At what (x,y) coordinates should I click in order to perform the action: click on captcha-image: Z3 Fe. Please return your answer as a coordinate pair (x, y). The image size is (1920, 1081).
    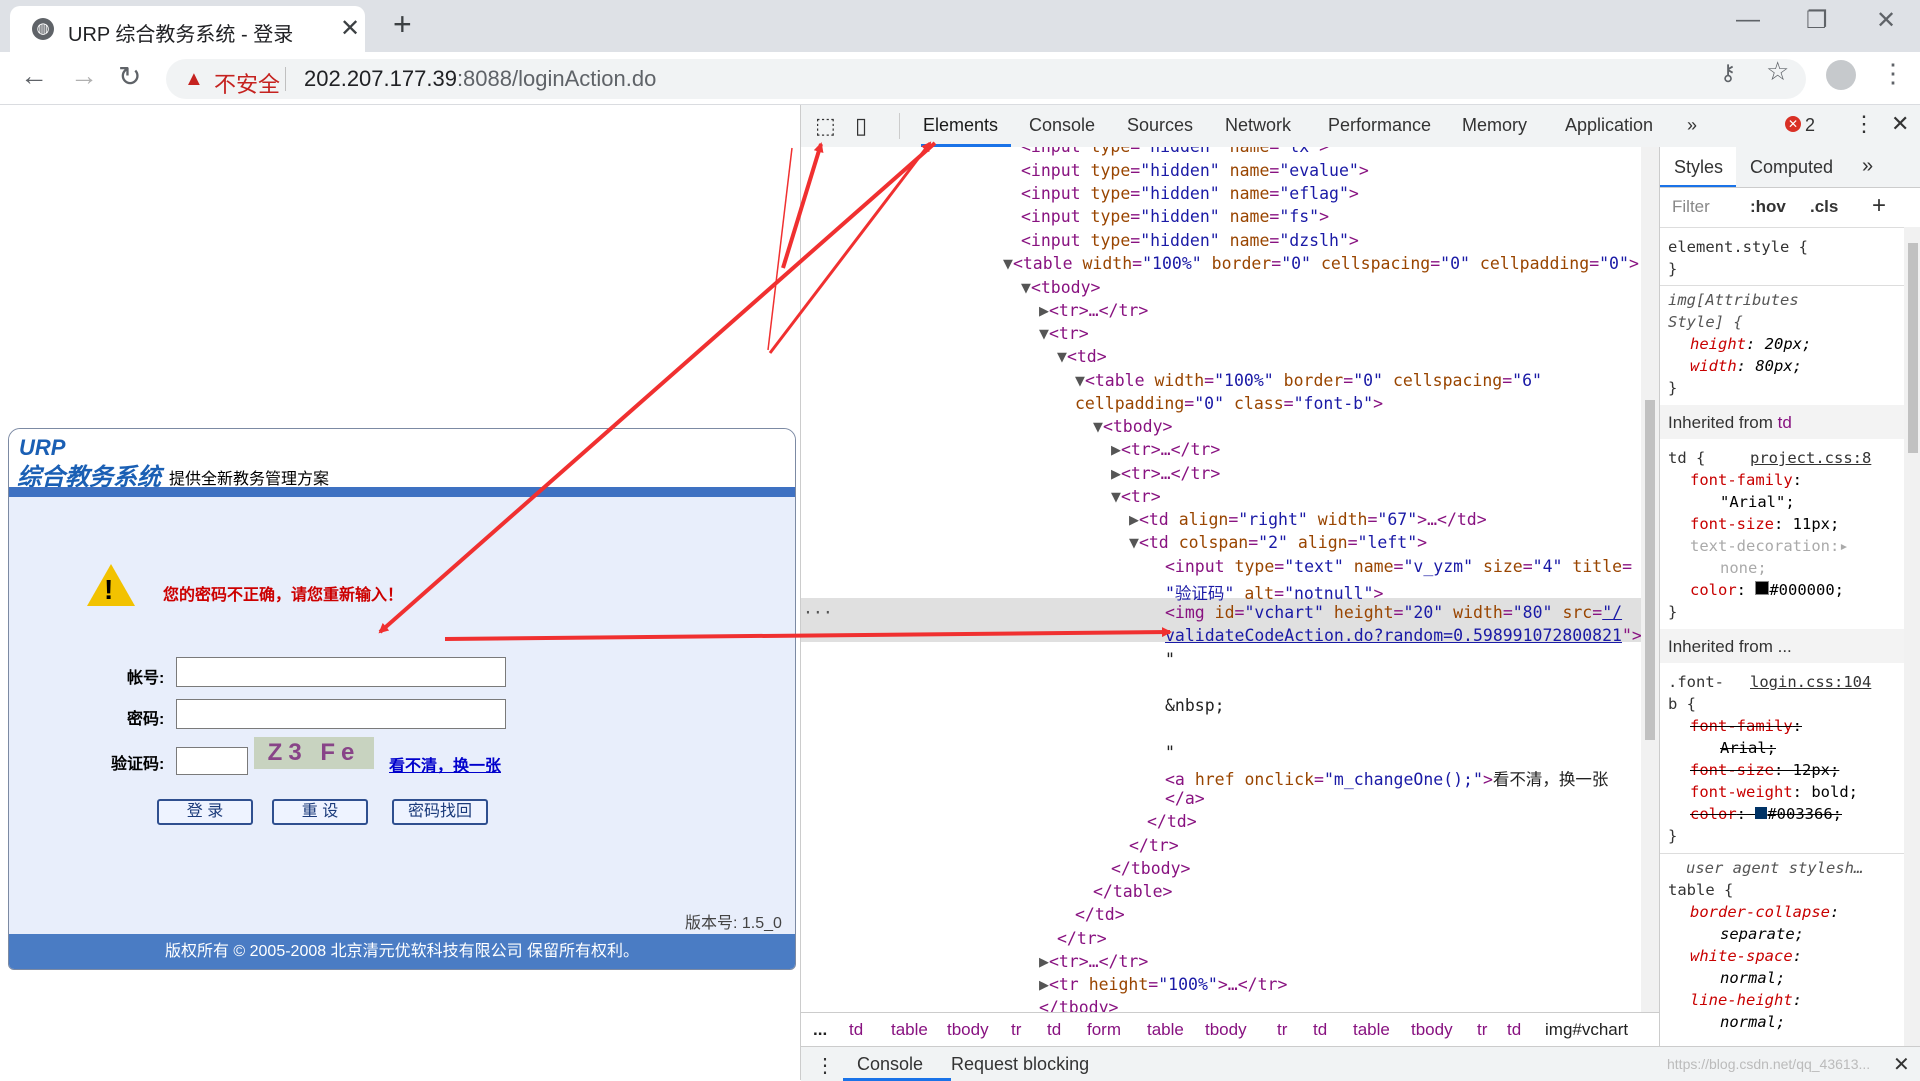
    Looking at the image, I should click on (314, 753).